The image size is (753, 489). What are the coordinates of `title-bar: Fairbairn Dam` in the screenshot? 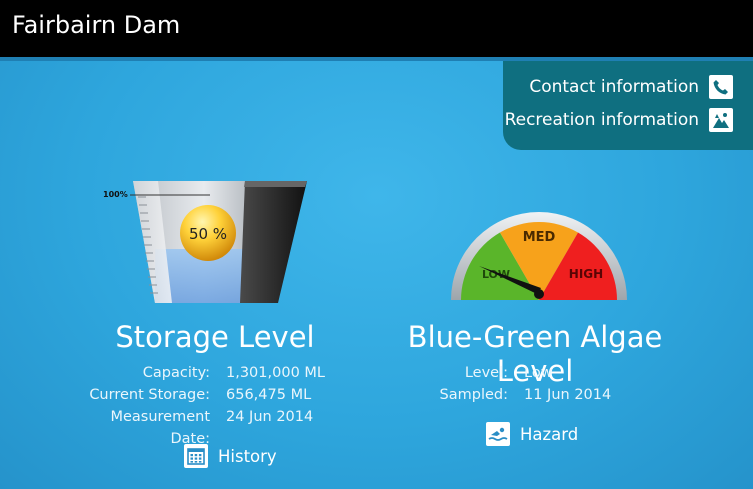 It's located at (376, 30).